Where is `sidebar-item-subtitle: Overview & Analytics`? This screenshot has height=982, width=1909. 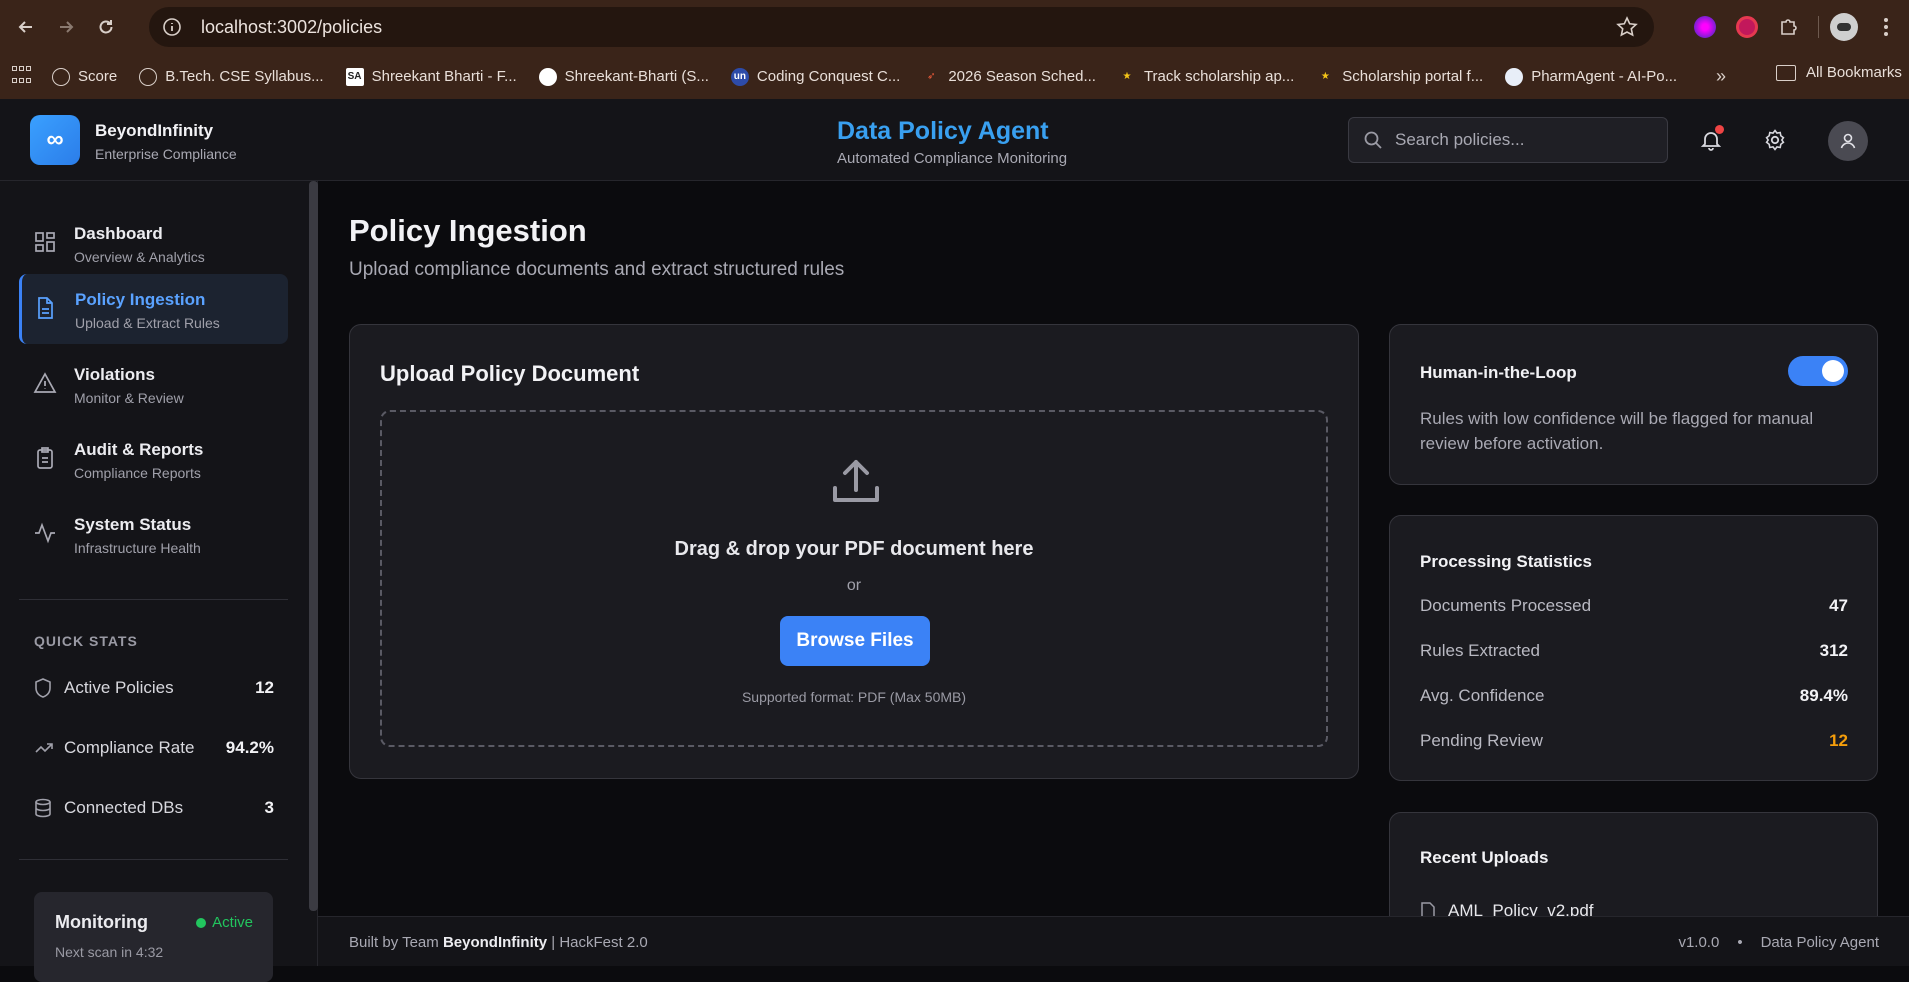
sidebar-item-subtitle: Overview & Analytics is located at coordinates (139, 257).